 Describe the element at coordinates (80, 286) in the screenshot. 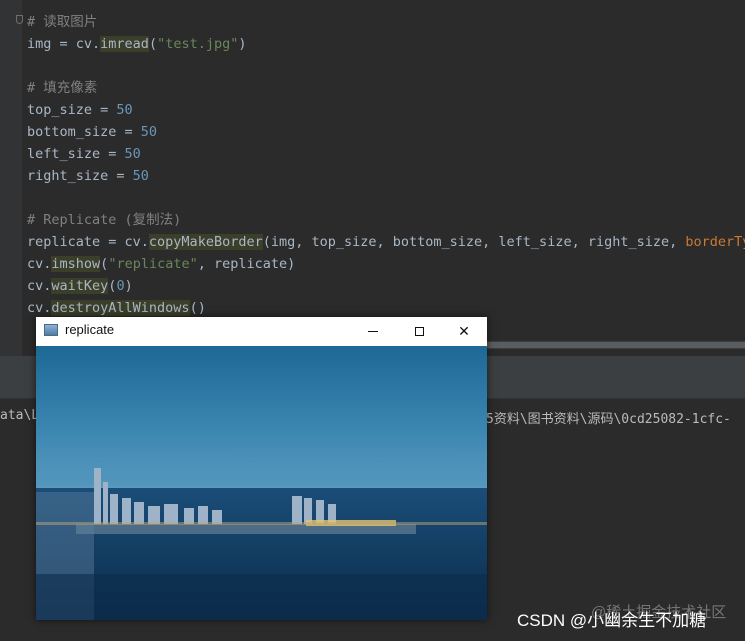

I see `code-token: waitKey` at that location.